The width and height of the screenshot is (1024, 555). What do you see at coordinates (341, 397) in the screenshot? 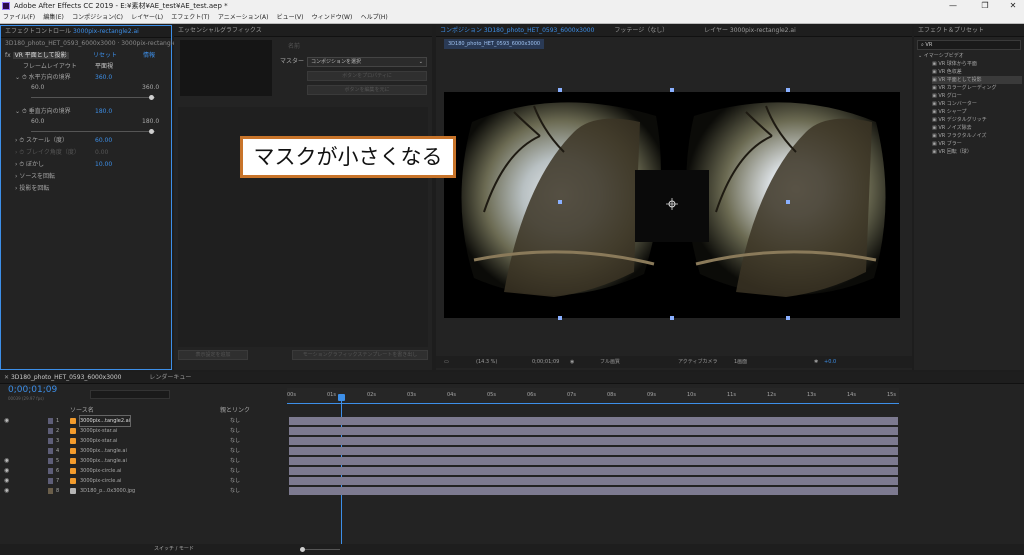
I see `playhead-handle` at bounding box center [341, 397].